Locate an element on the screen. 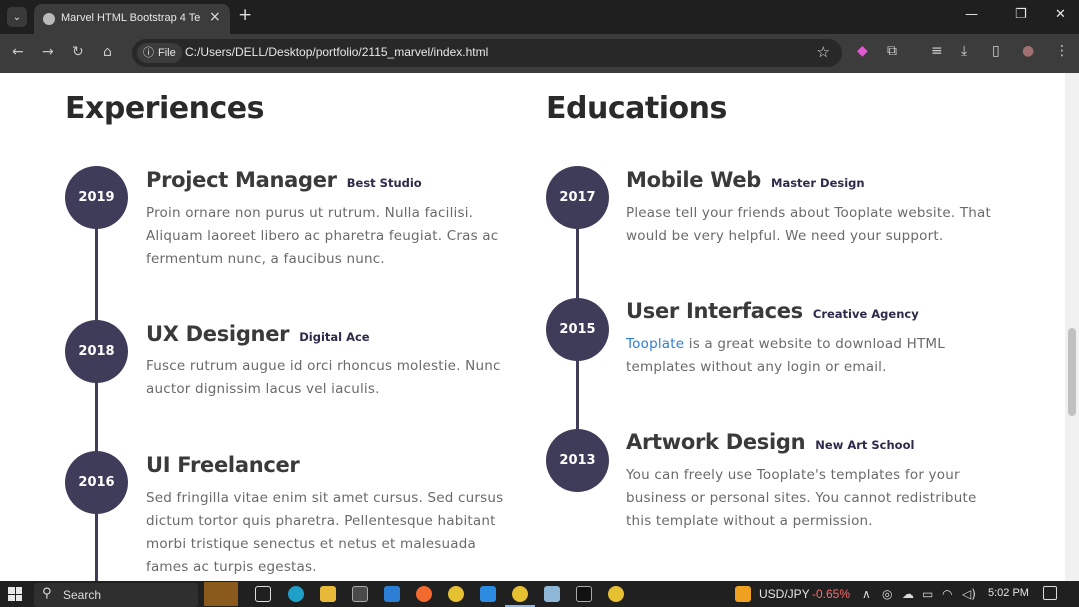 The width and height of the screenshot is (1079, 607). media-controls-icon: ≡ is located at coordinates (937, 51).